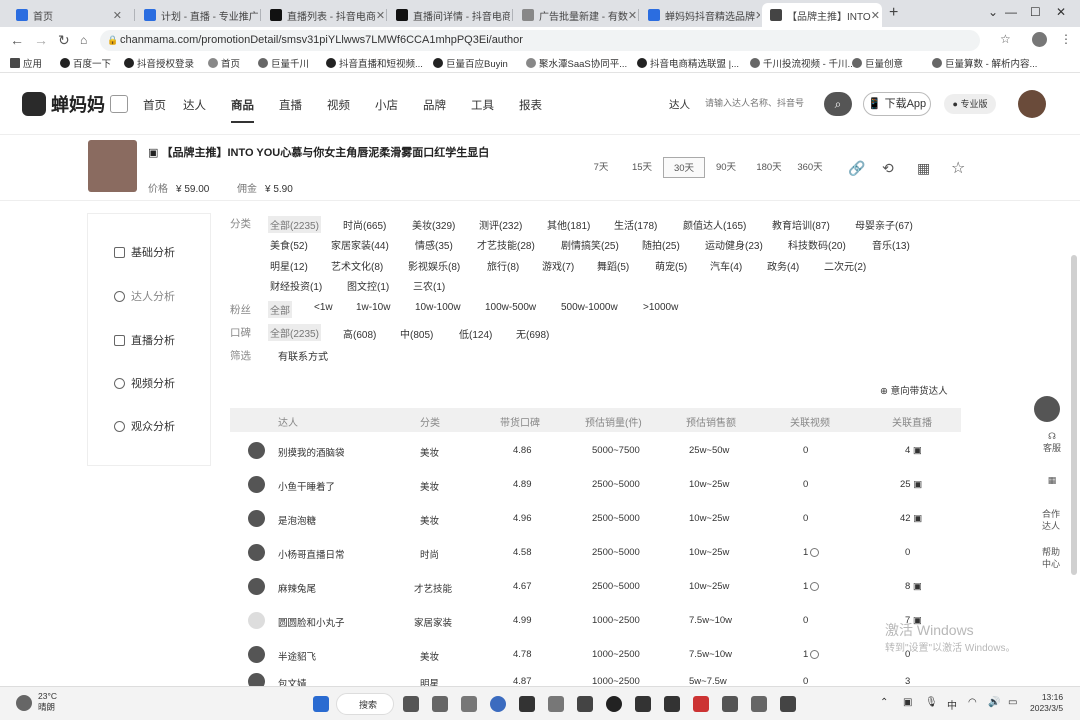 The image size is (1080, 720). I want to click on search-icon: ⌕, so click(838, 104).